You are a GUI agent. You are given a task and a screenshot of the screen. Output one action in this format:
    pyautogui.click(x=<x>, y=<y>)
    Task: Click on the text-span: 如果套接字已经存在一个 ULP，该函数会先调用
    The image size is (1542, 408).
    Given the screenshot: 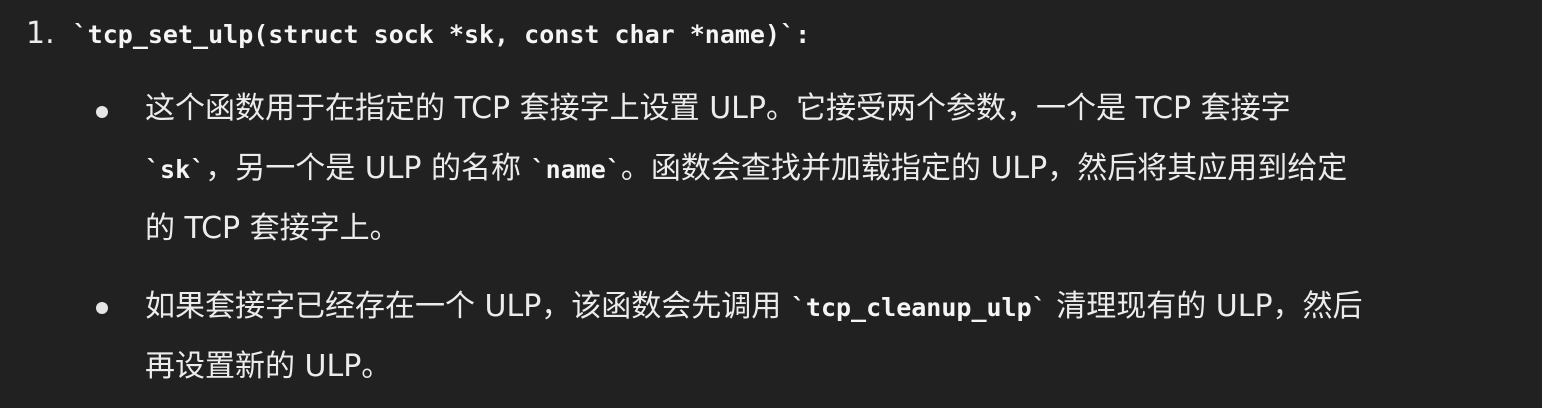 What is the action you would take?
    pyautogui.click(x=468, y=306)
    